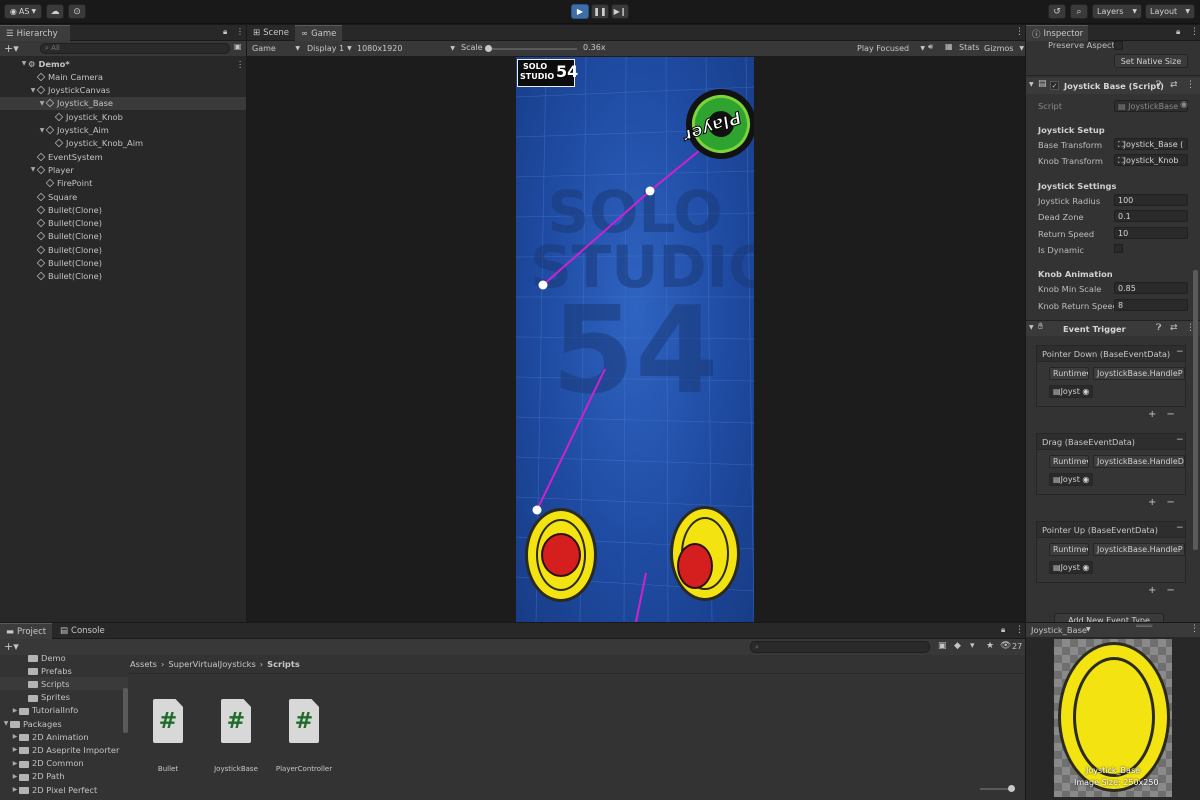 This screenshot has width=1200, height=800. What do you see at coordinates (123, 143) in the screenshot?
I see `hierarchy-item: Joystick_Knob_Aim` at bounding box center [123, 143].